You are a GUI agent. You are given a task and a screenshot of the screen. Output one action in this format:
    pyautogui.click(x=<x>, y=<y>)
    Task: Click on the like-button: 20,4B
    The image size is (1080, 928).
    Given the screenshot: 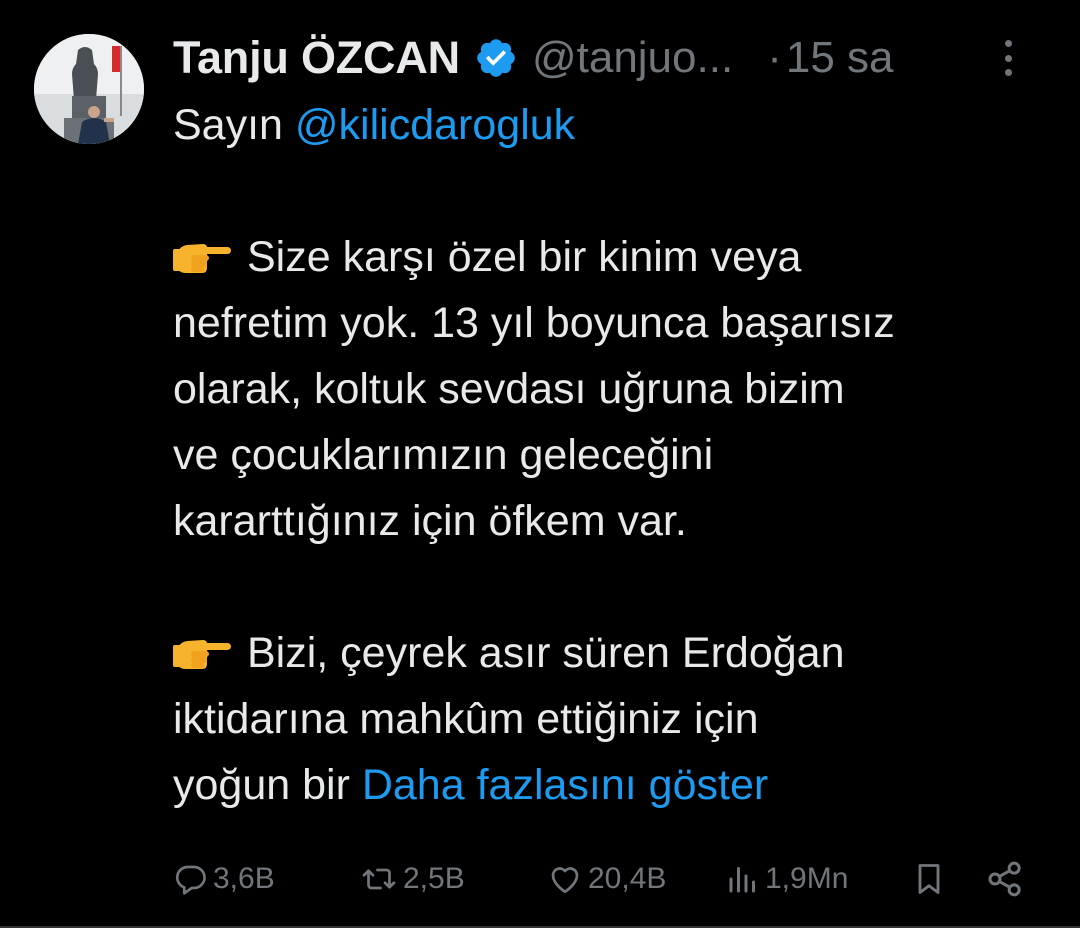 What is the action you would take?
    pyautogui.click(x=606, y=879)
    